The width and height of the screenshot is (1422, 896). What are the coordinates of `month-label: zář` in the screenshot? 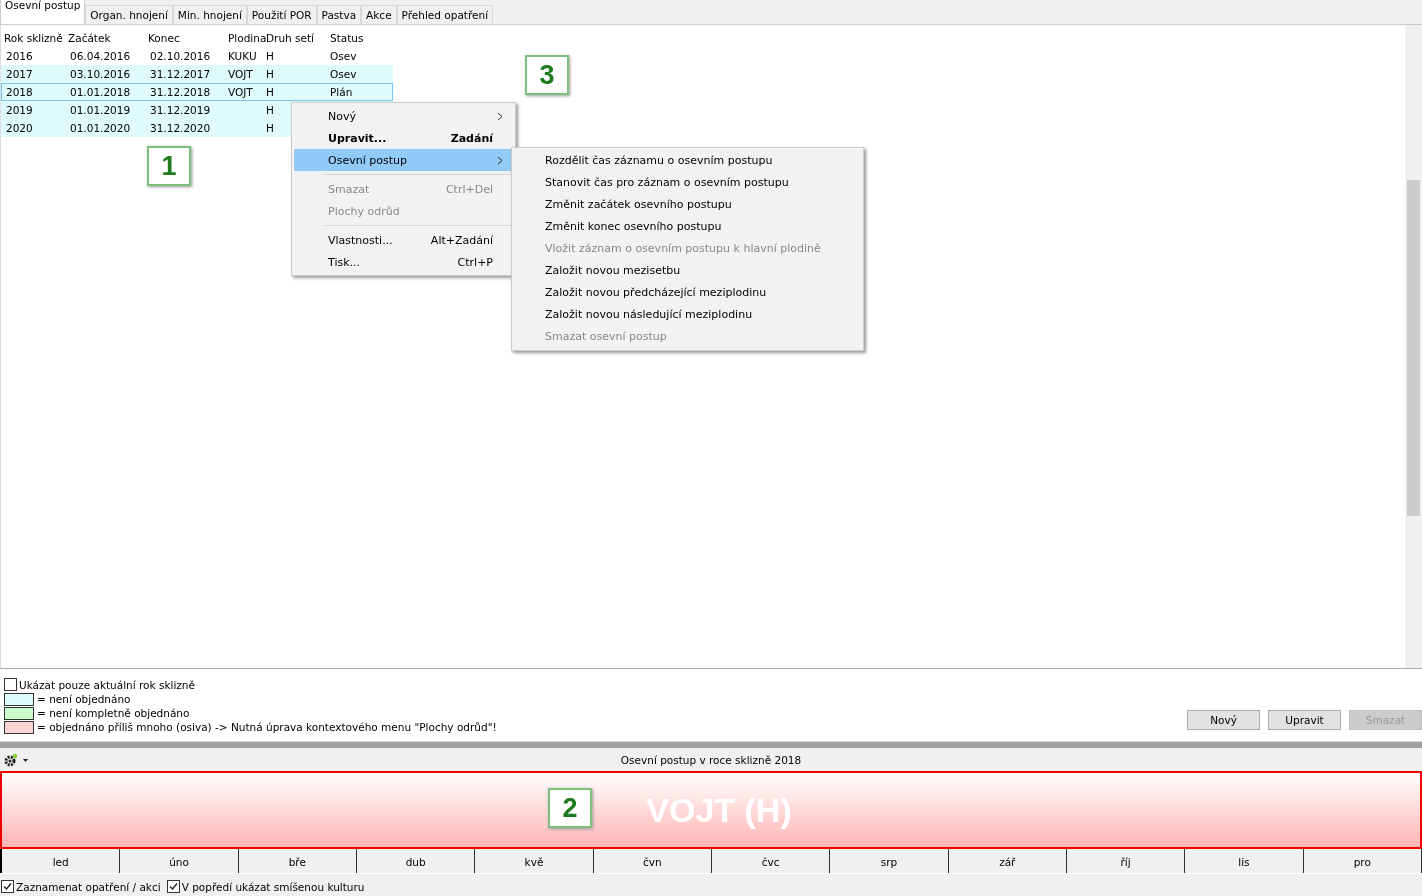 It's located at (1007, 861).